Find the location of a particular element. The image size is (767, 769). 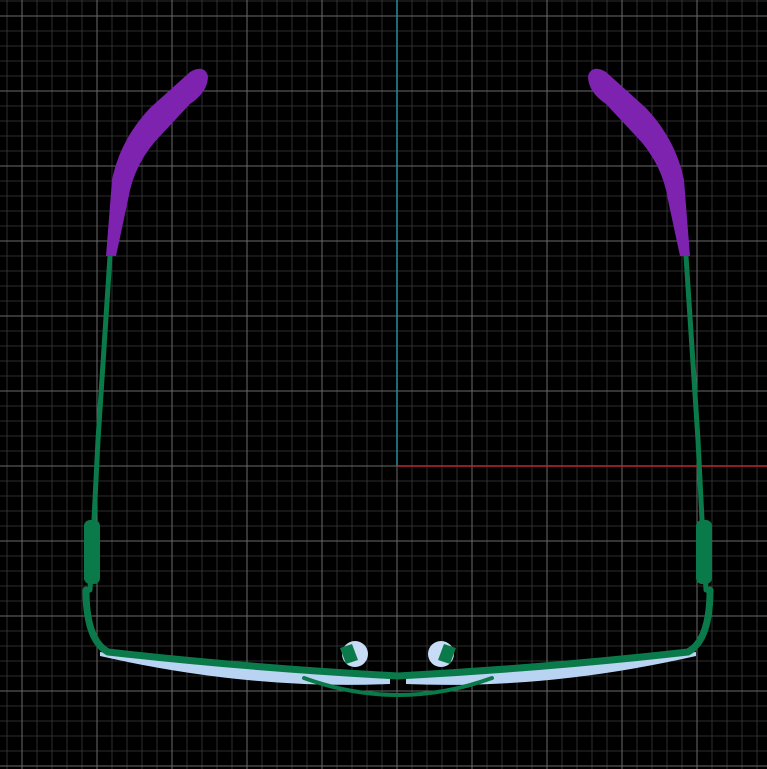

temple-tip-right is located at coordinates (639, 162).